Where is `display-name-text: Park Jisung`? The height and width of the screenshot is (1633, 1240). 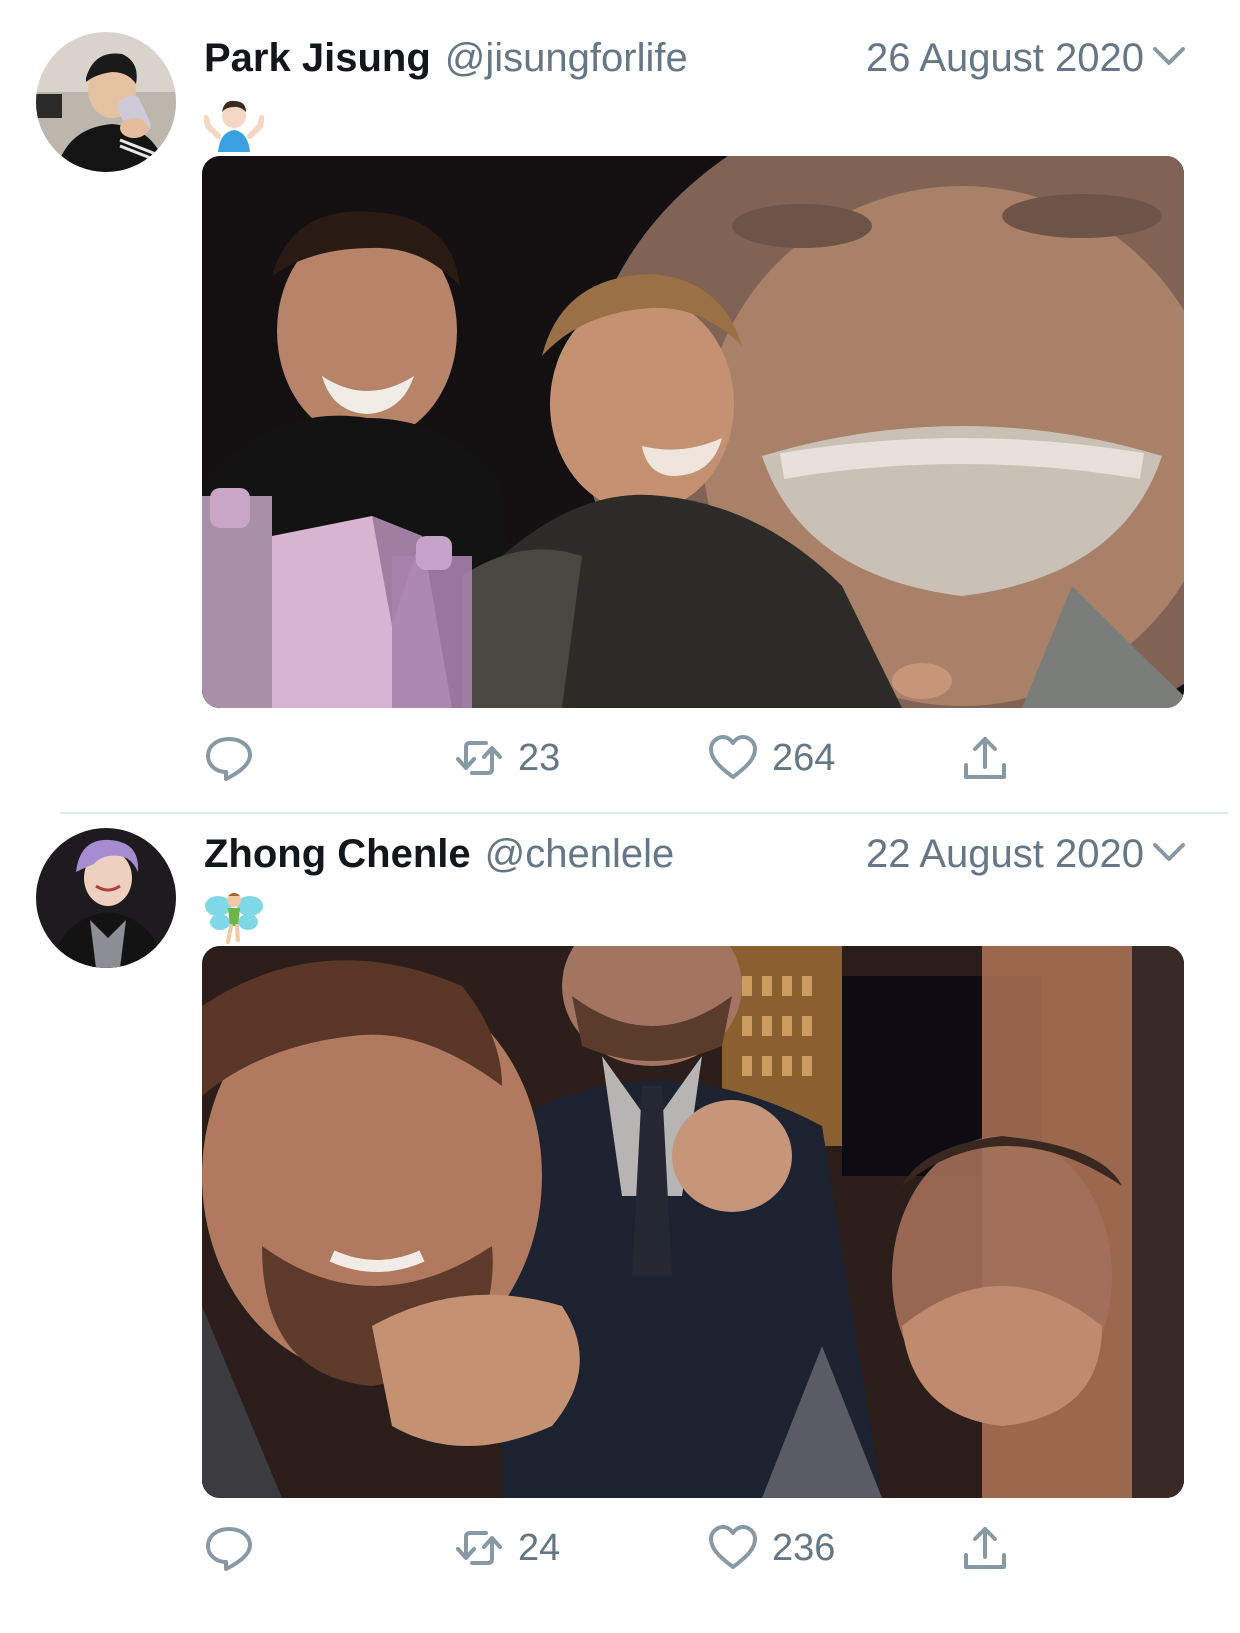 display-name-text: Park Jisung is located at coordinates (317, 58).